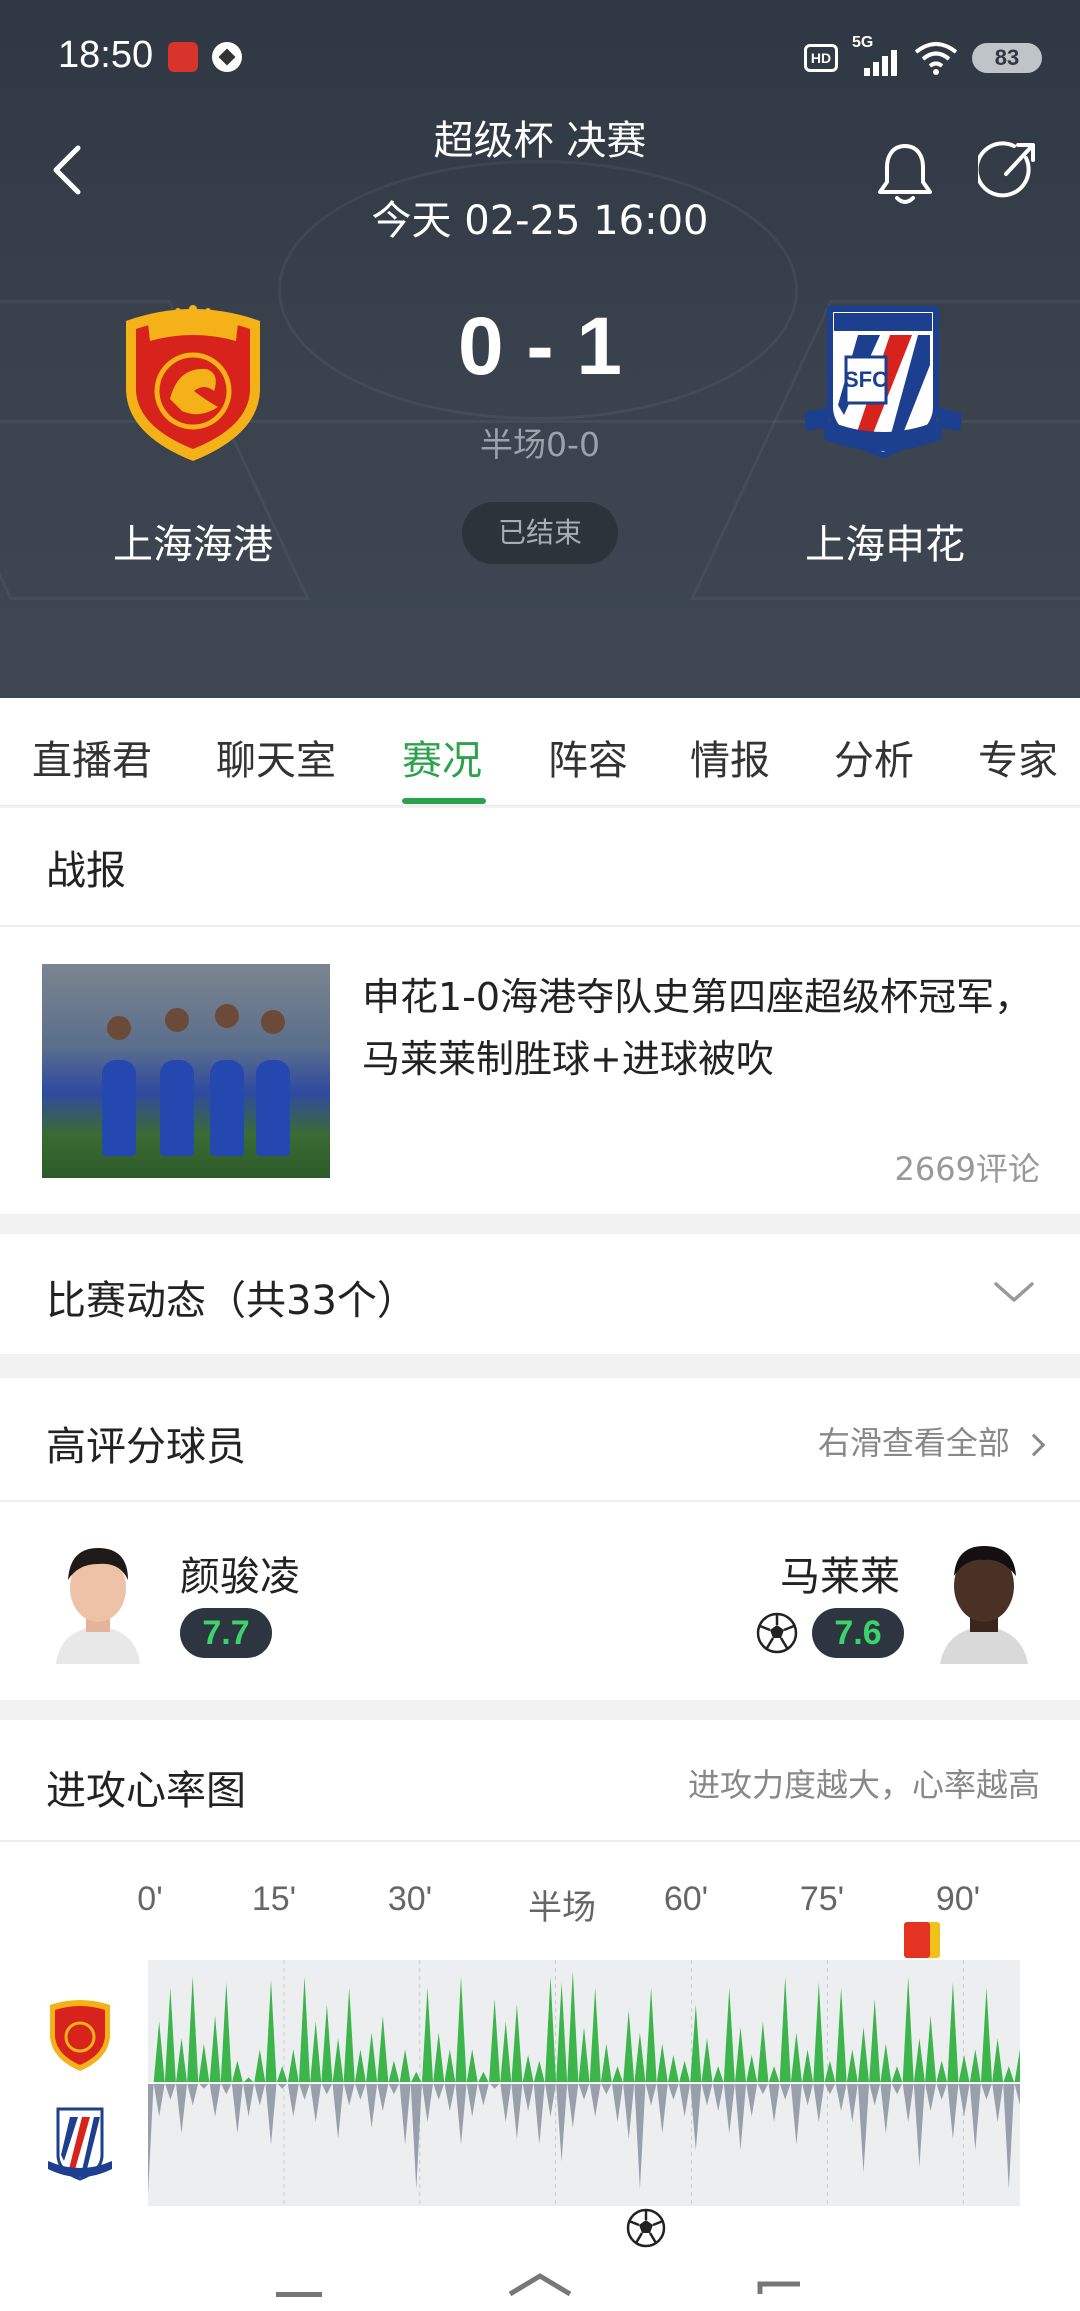 The width and height of the screenshot is (1080, 2311). I want to click on news-app-icon, so click(183, 57).